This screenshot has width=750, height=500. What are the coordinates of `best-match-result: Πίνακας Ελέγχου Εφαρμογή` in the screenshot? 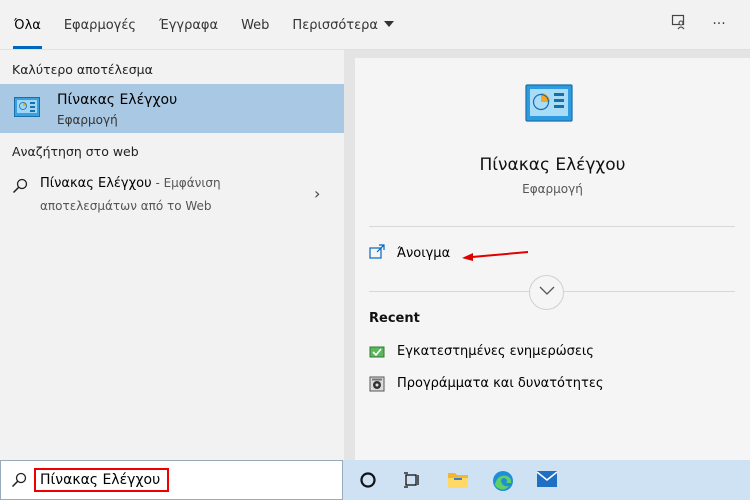 It's located at (172, 108).